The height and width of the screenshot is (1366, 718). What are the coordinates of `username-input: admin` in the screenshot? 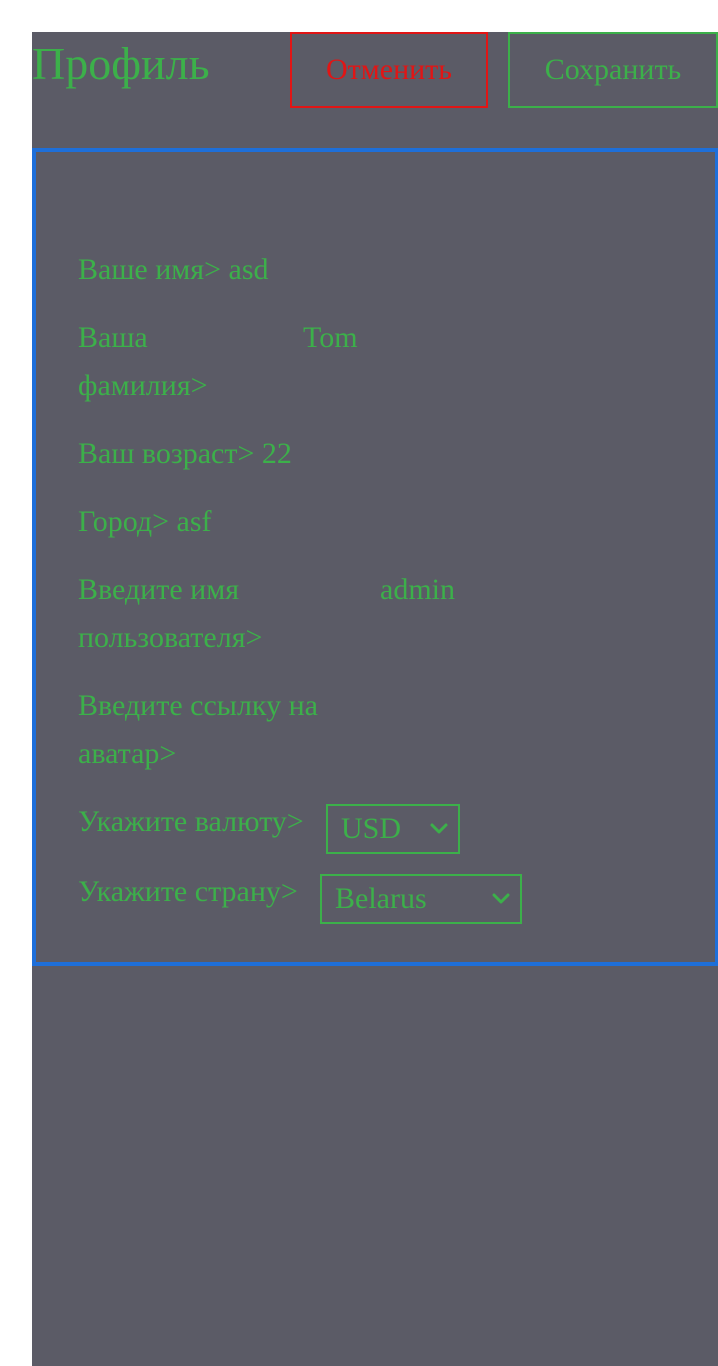 It's located at (417, 590).